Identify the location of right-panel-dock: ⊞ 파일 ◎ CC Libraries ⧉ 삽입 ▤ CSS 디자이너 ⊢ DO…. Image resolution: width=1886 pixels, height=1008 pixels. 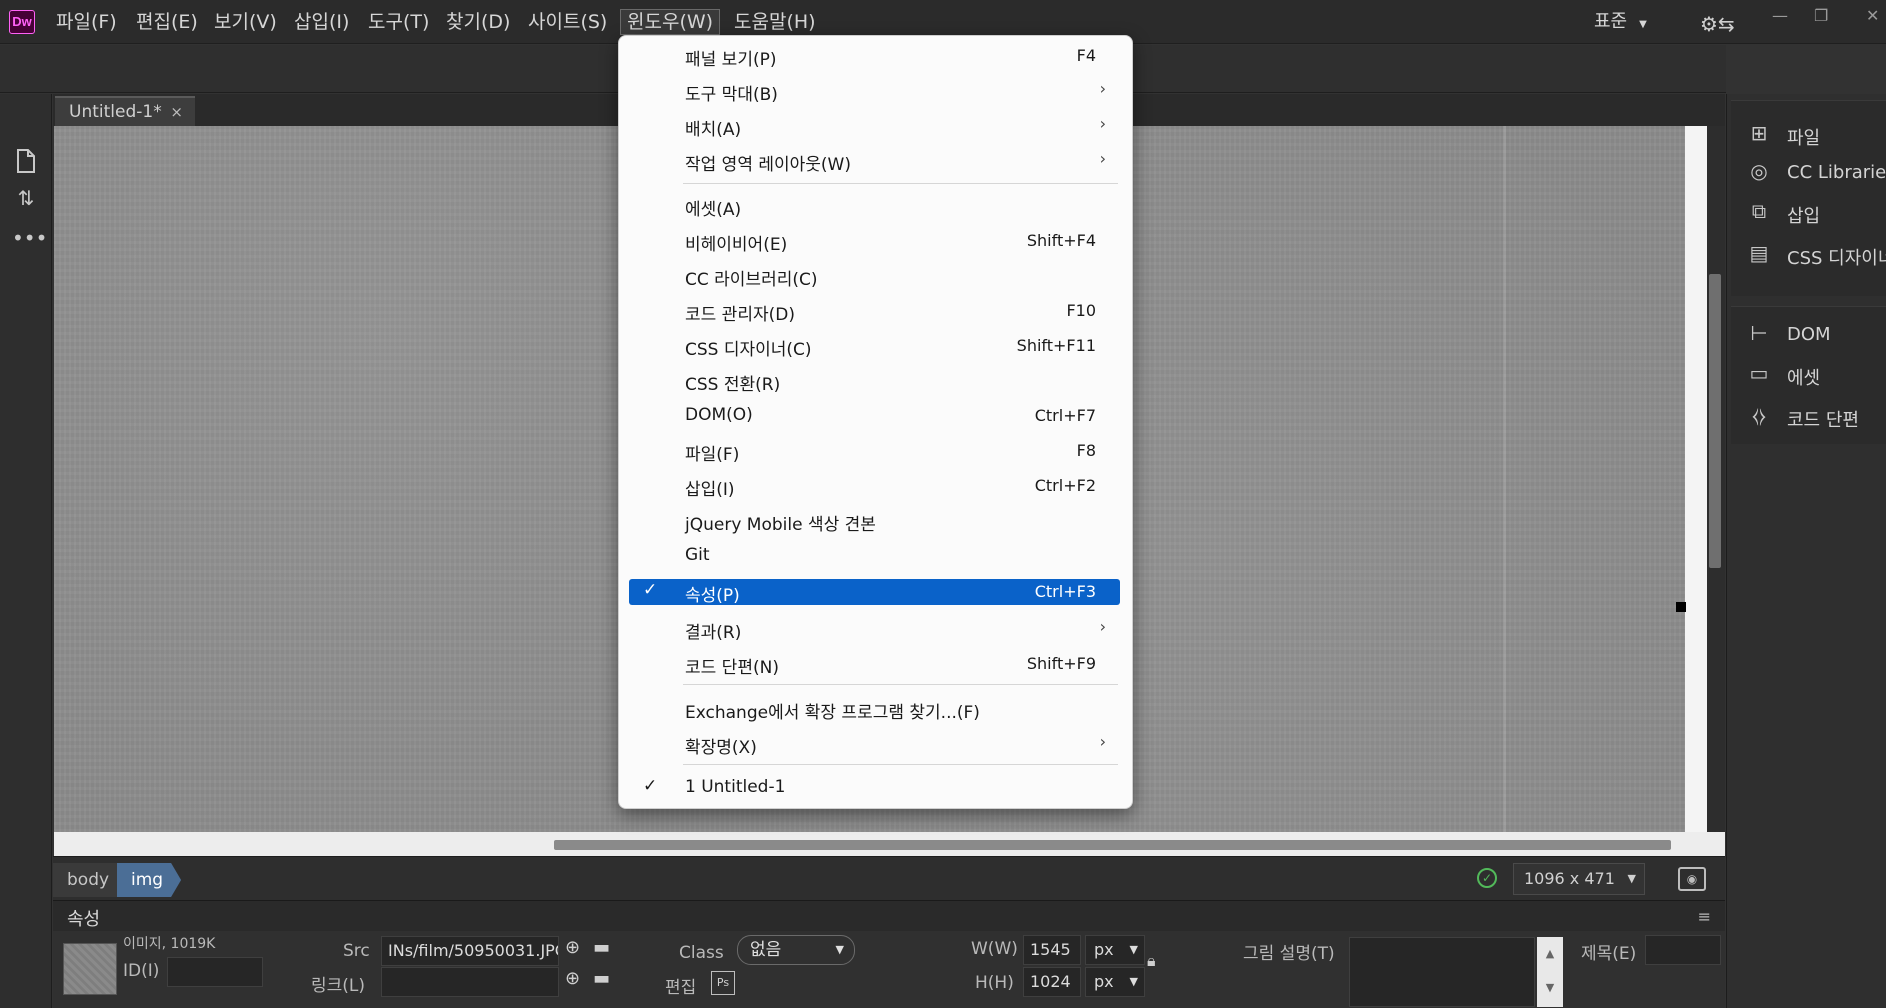
(1806, 551).